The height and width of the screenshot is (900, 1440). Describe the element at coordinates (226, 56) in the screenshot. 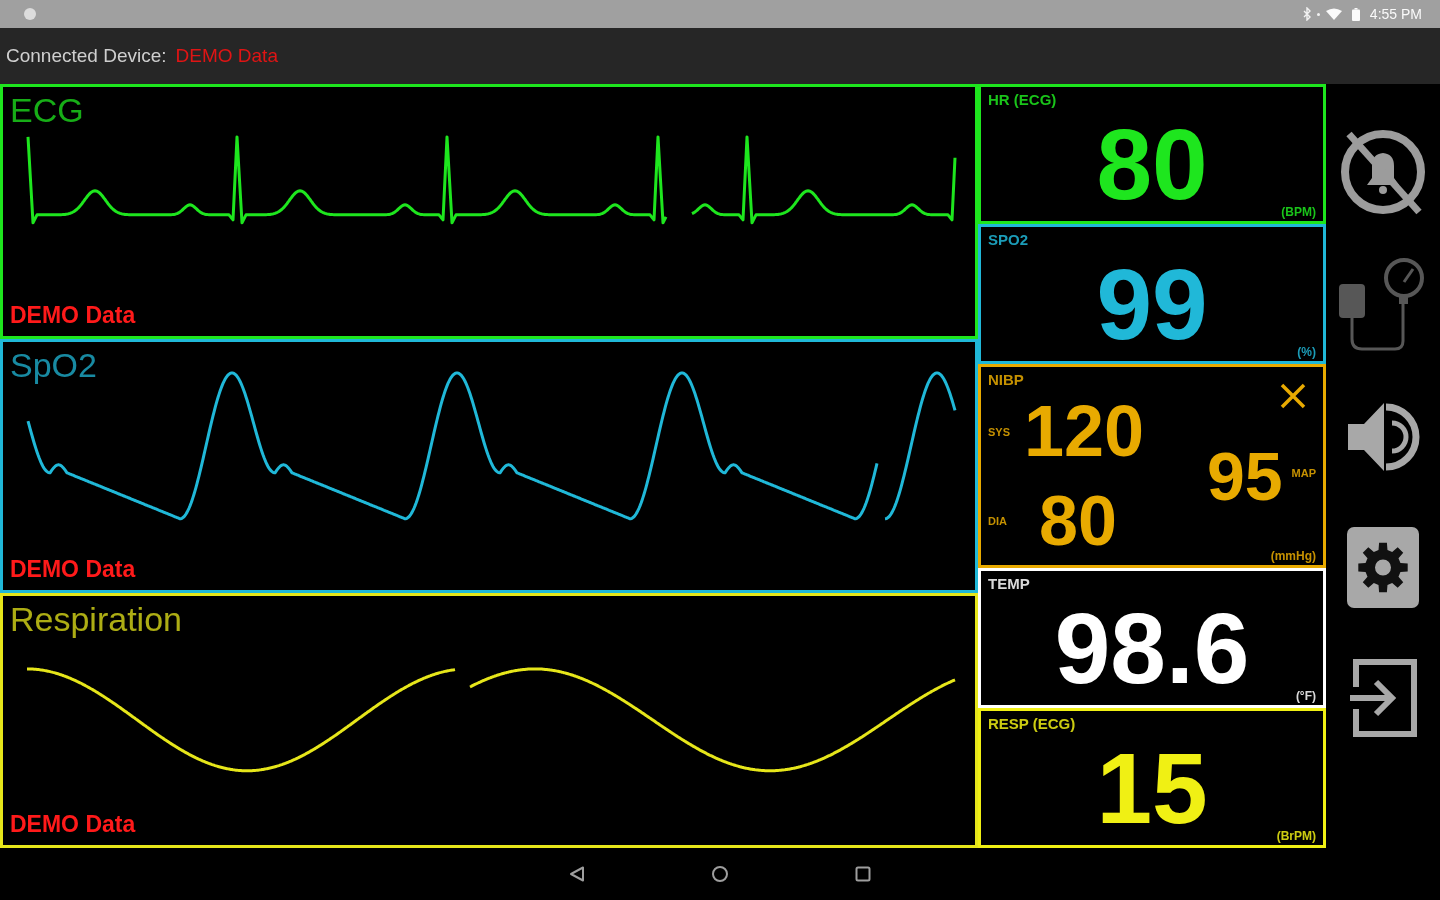

I see `device-name: DEMO Data` at that location.